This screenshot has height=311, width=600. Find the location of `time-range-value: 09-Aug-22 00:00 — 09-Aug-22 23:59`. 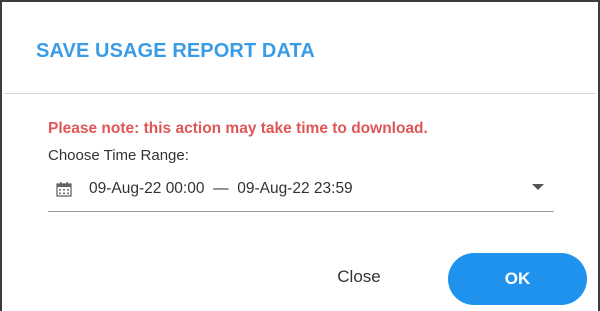

time-range-value: 09-Aug-22 00:00 — 09-Aug-22 23:59 is located at coordinates (221, 188).